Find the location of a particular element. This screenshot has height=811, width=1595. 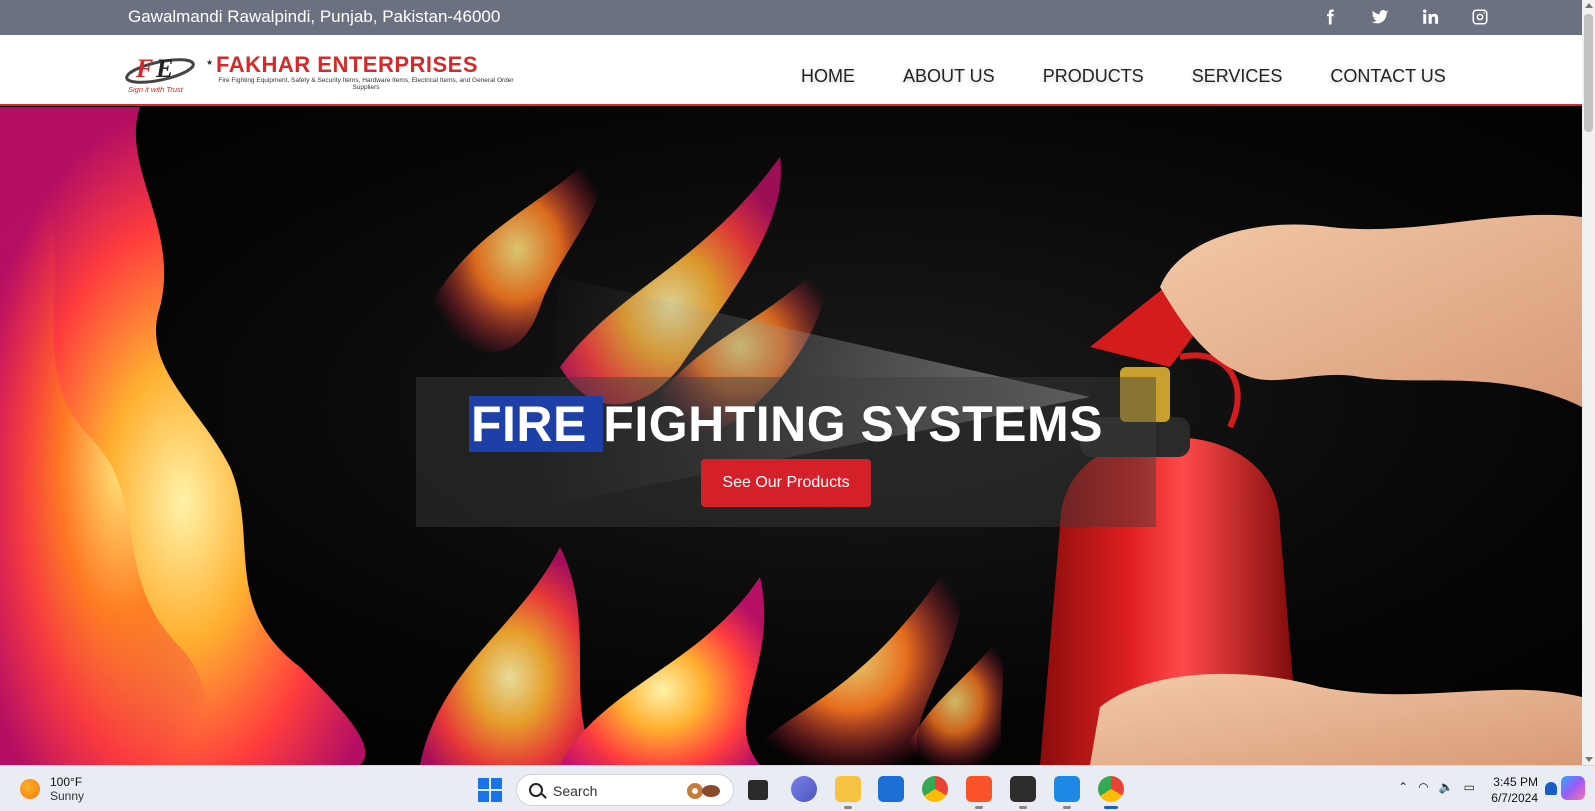

hero-title-rest: FIGHTING SYSTEMS is located at coordinates (853, 424).